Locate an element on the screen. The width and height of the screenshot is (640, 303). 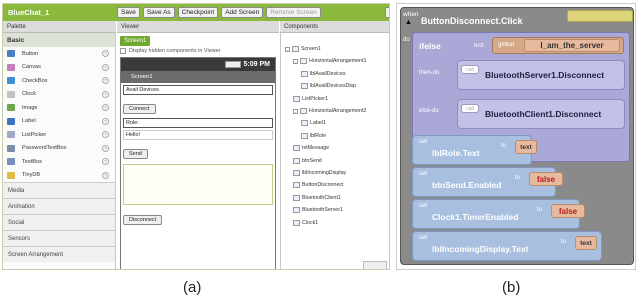
global-variable-name: I_am_the_server is located at coordinates (572, 45).